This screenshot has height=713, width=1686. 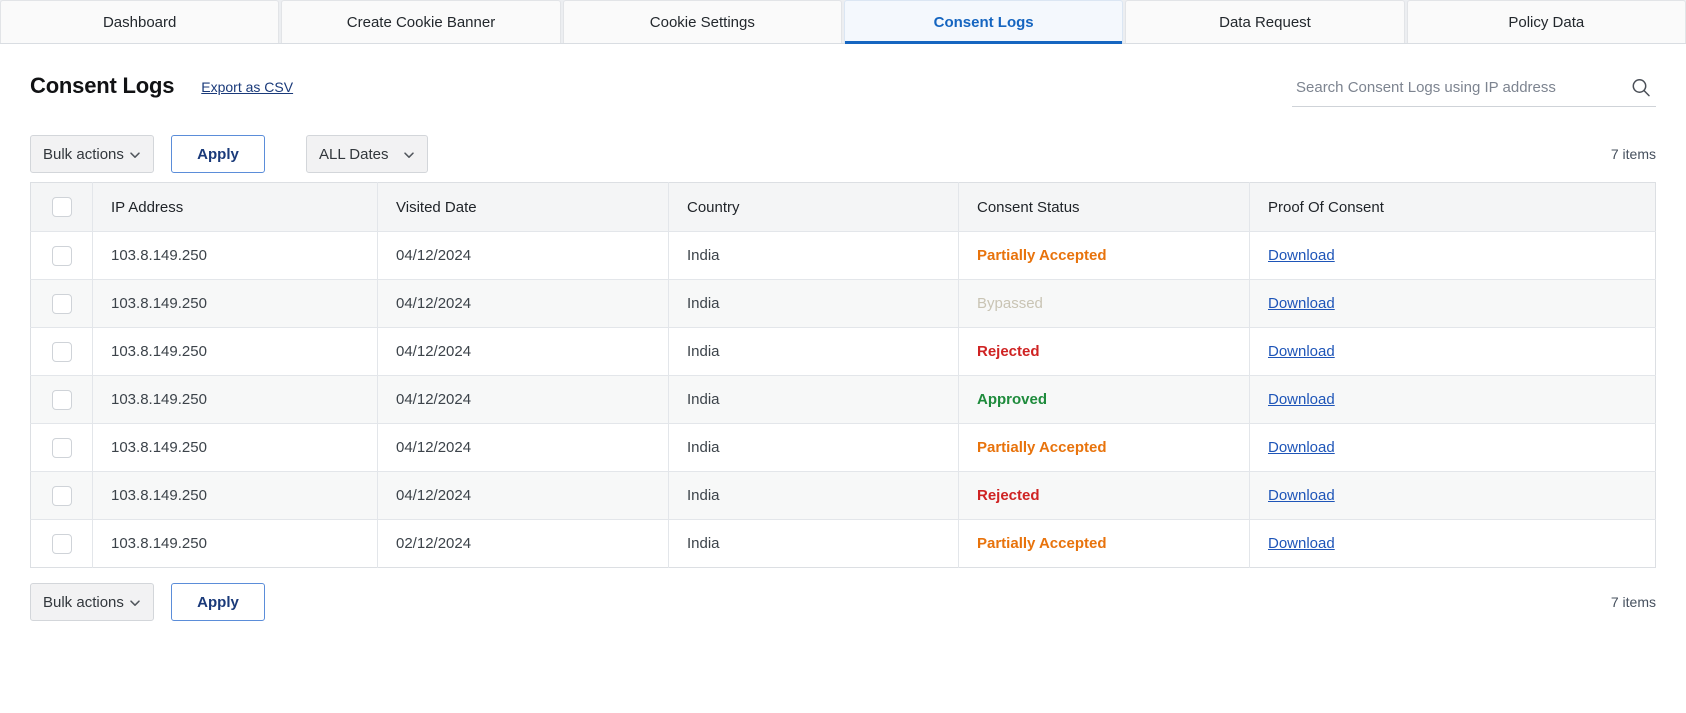 I want to click on tab-data-request: Data Request, so click(x=1265, y=21).